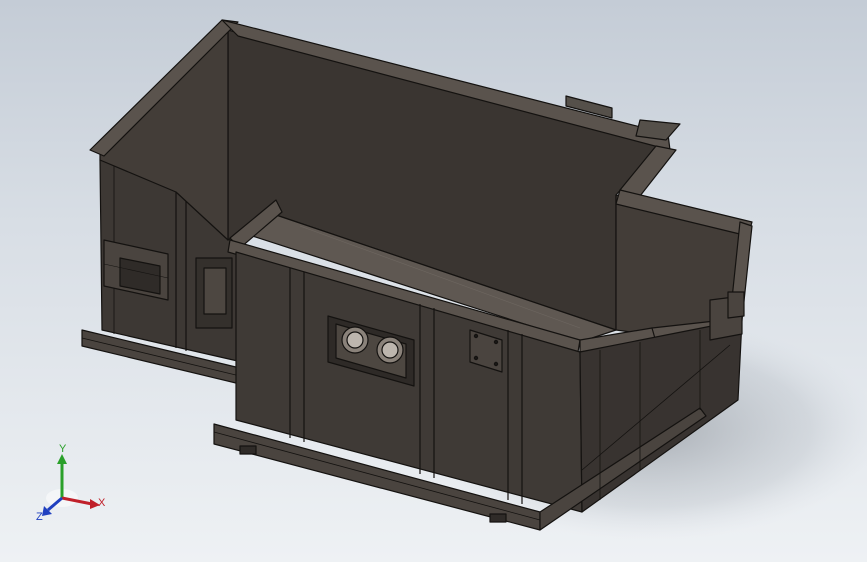 The width and height of the screenshot is (867, 562). What do you see at coordinates (71, 483) in the screenshot?
I see `axis-triad: Y X Z` at bounding box center [71, 483].